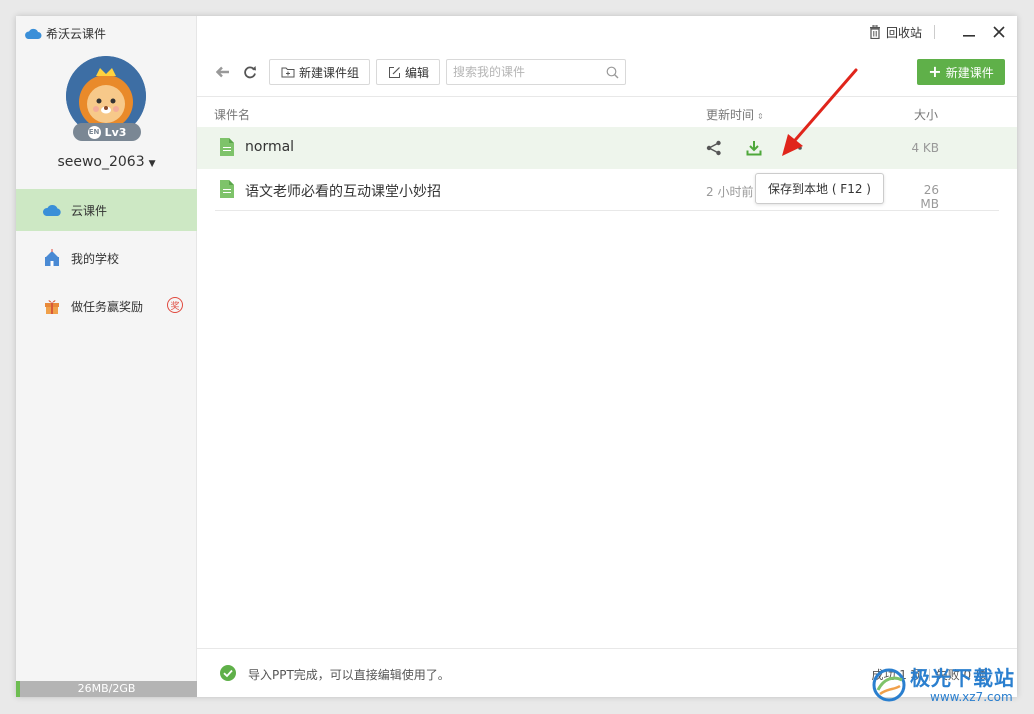  I want to click on storage-usage-label: 26MB/2GB, so click(106, 688).